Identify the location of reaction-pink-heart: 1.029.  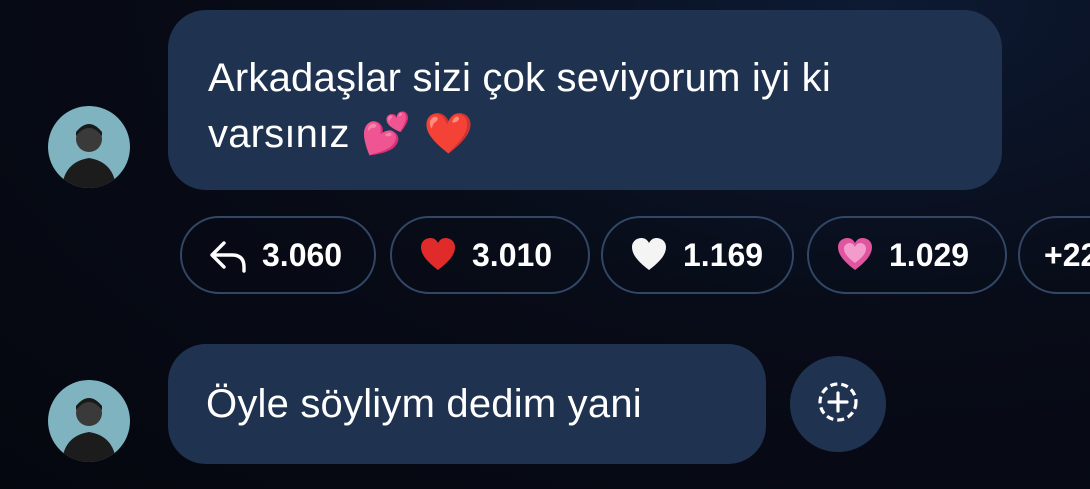
(907, 255).